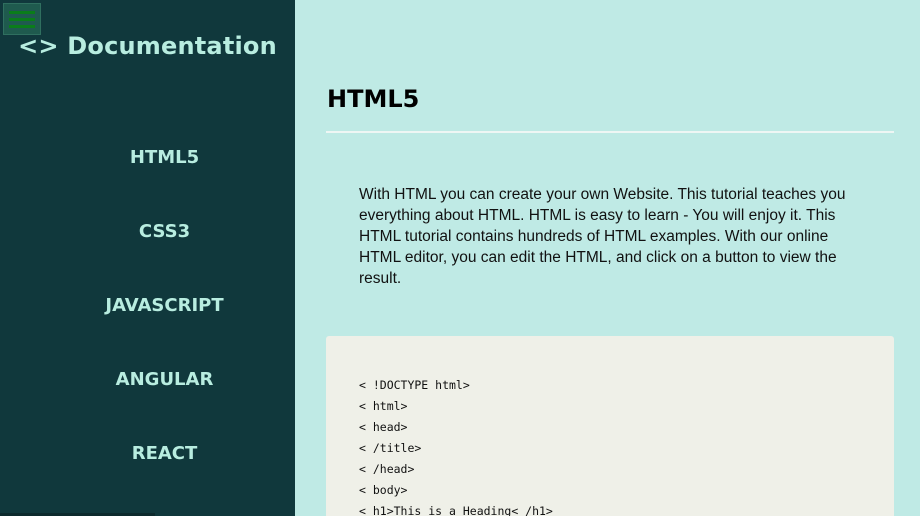 The image size is (920, 516). What do you see at coordinates (387, 469) in the screenshot?
I see `code-line: < /head>` at bounding box center [387, 469].